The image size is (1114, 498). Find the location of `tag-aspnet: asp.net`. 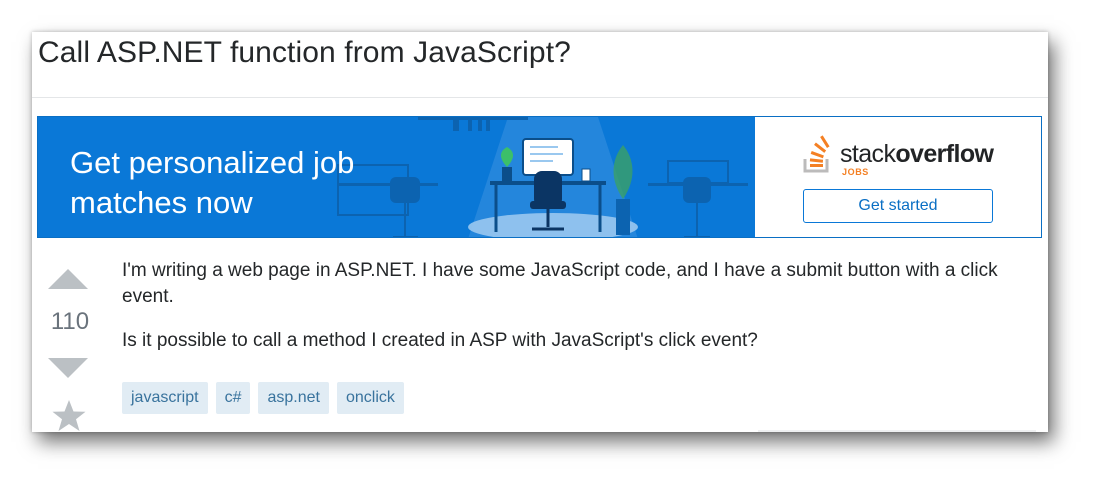

tag-aspnet: asp.net is located at coordinates (293, 398).